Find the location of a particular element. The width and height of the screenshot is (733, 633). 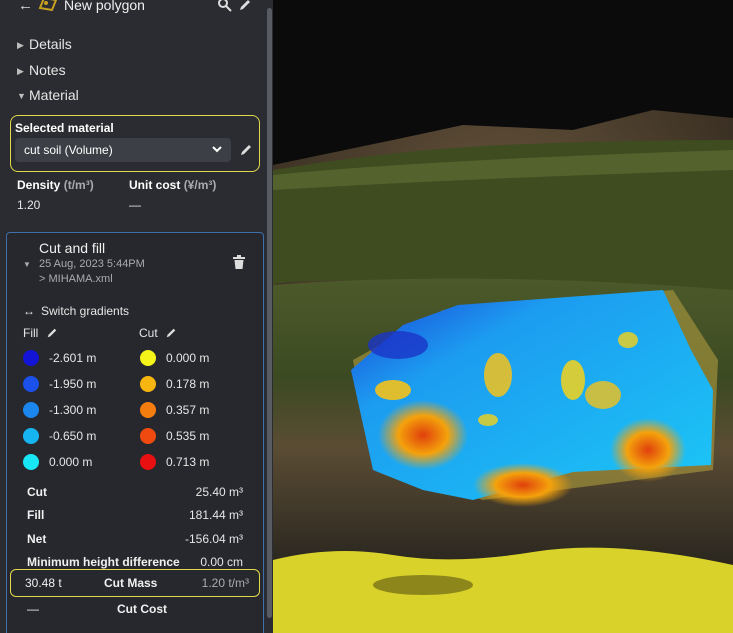

panel-header: ← New polygon is located at coordinates (133, 8).